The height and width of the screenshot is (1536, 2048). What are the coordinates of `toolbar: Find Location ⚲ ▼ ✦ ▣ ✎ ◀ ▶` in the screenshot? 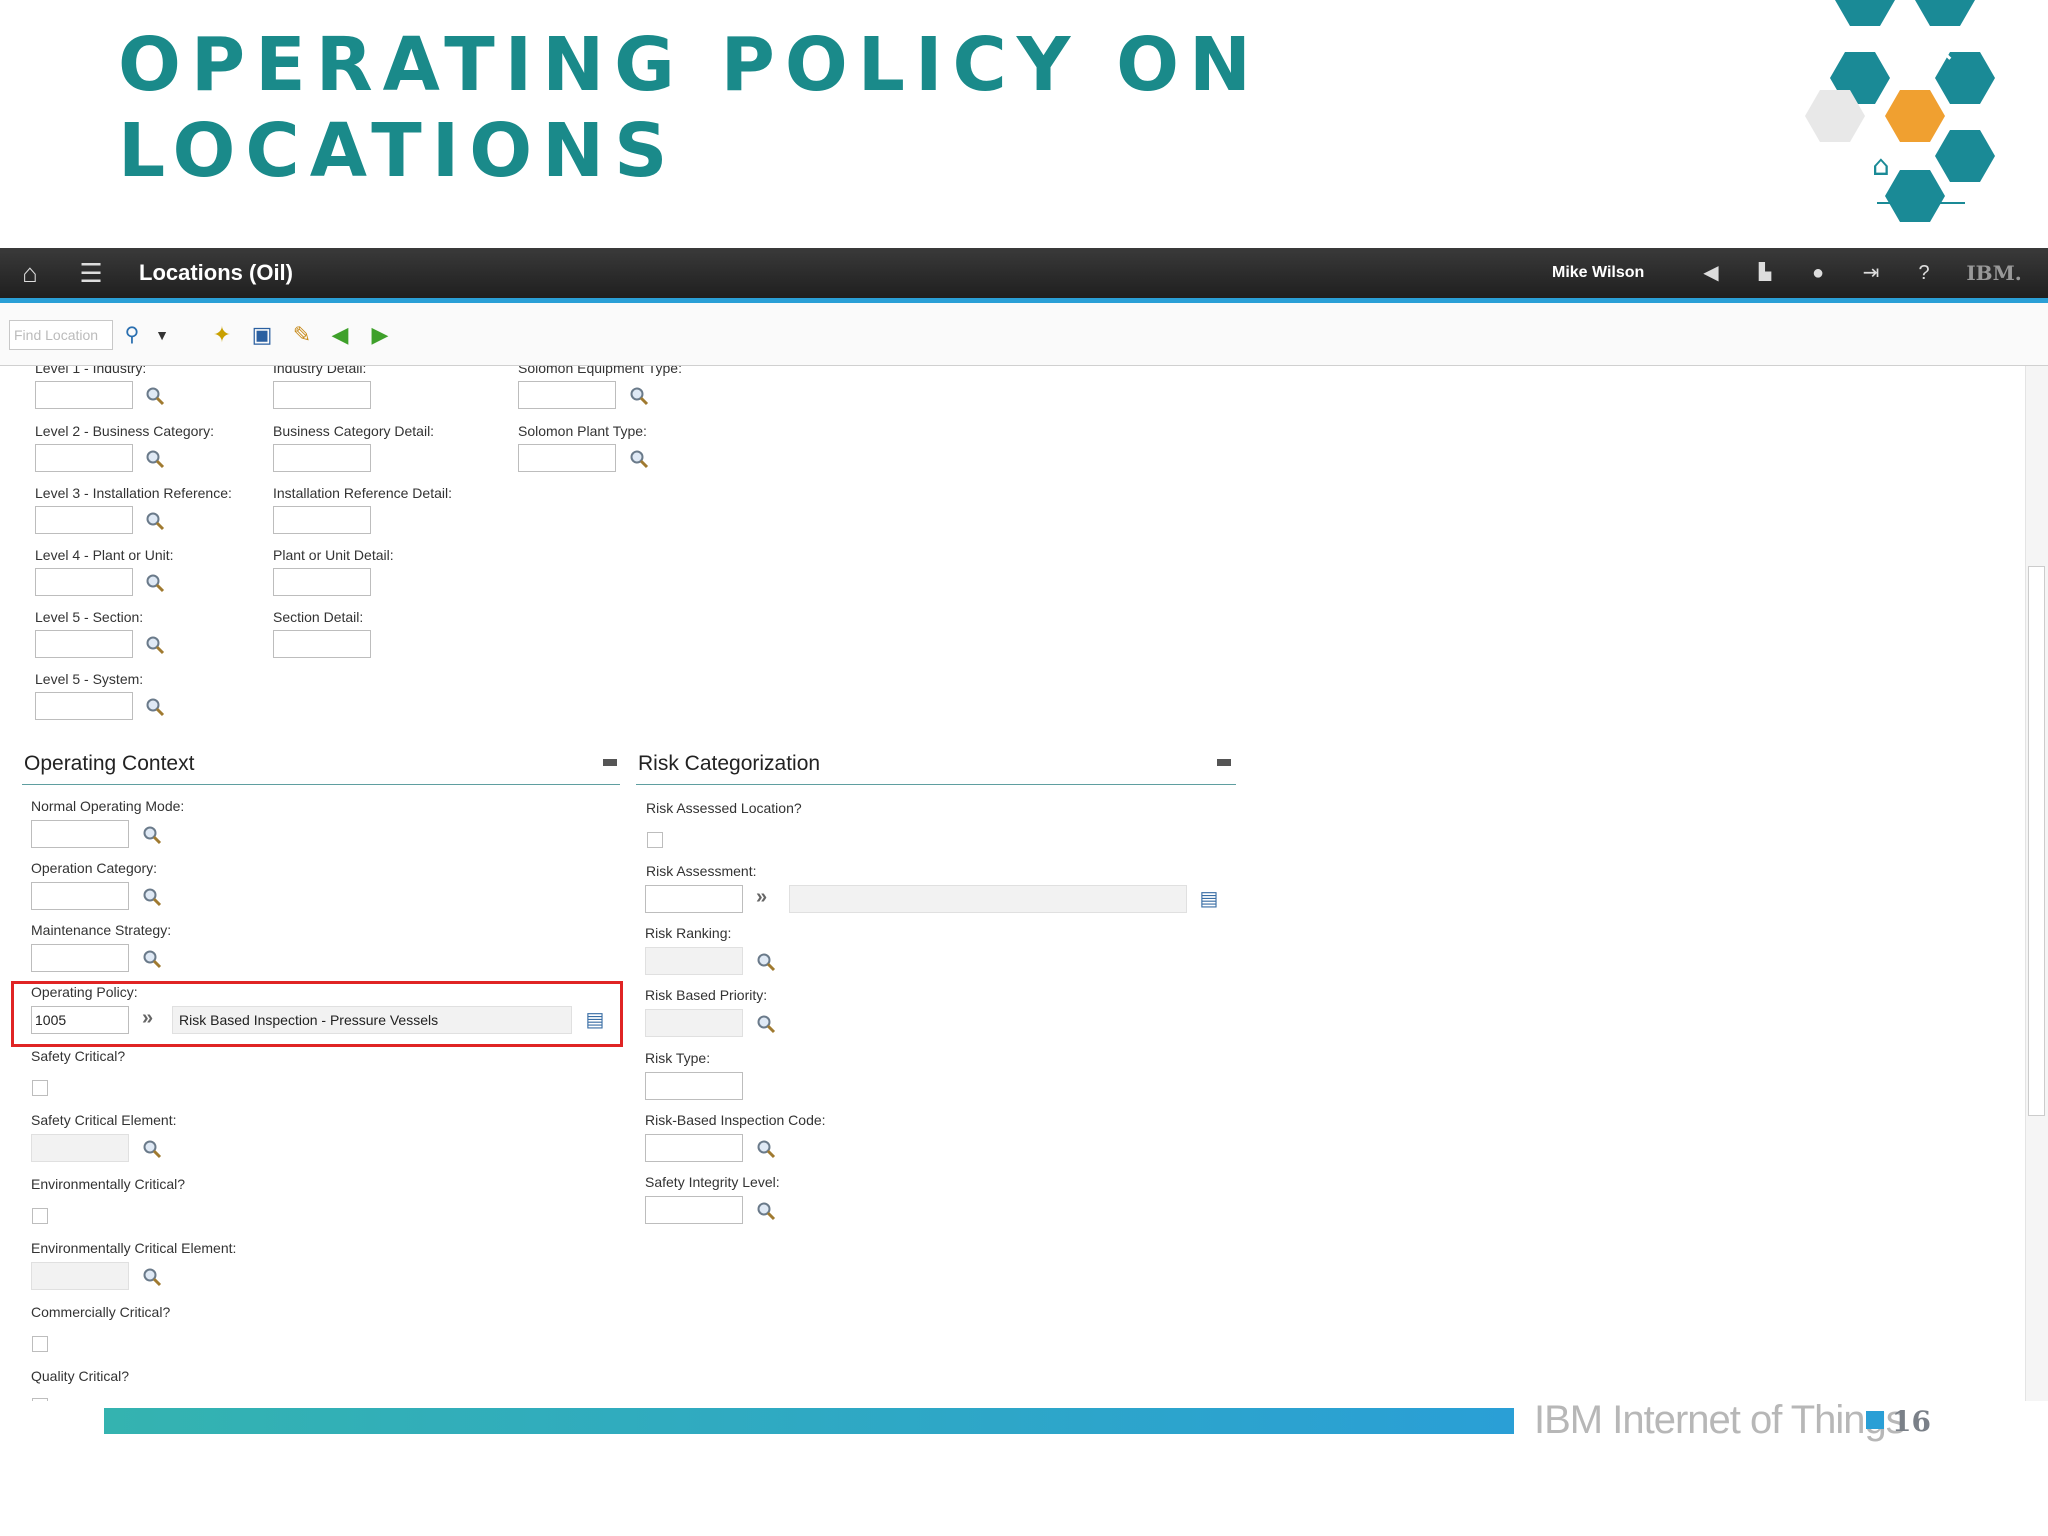 It's located at (1024, 334).